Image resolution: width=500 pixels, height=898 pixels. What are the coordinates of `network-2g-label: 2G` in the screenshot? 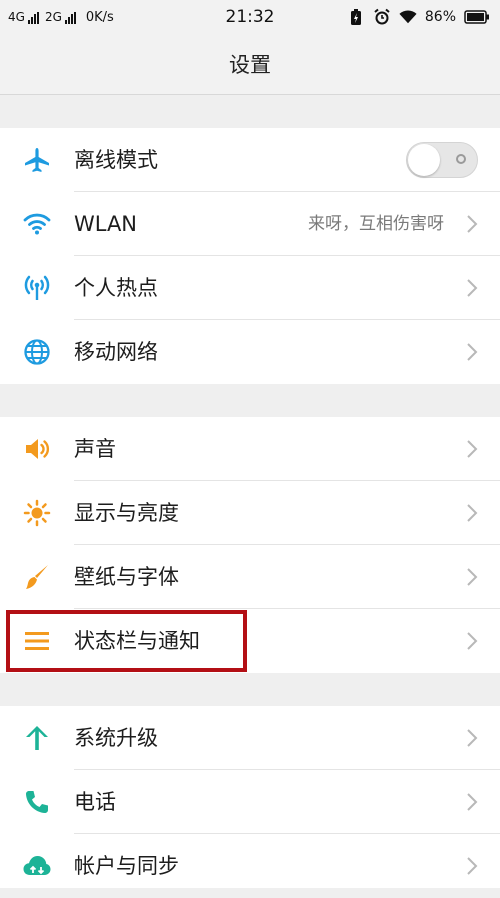 It's located at (53, 17).